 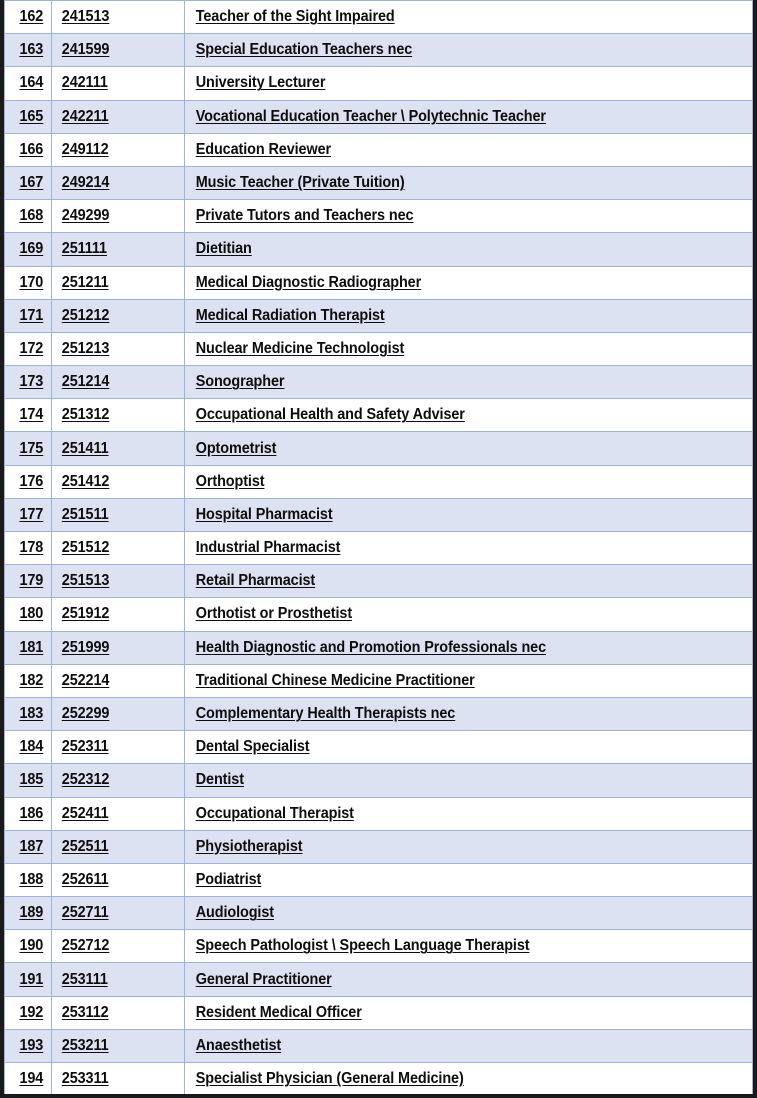 I want to click on table-row: 170 251211 Medical Diagnostic Radiographer, so click(x=378, y=282).